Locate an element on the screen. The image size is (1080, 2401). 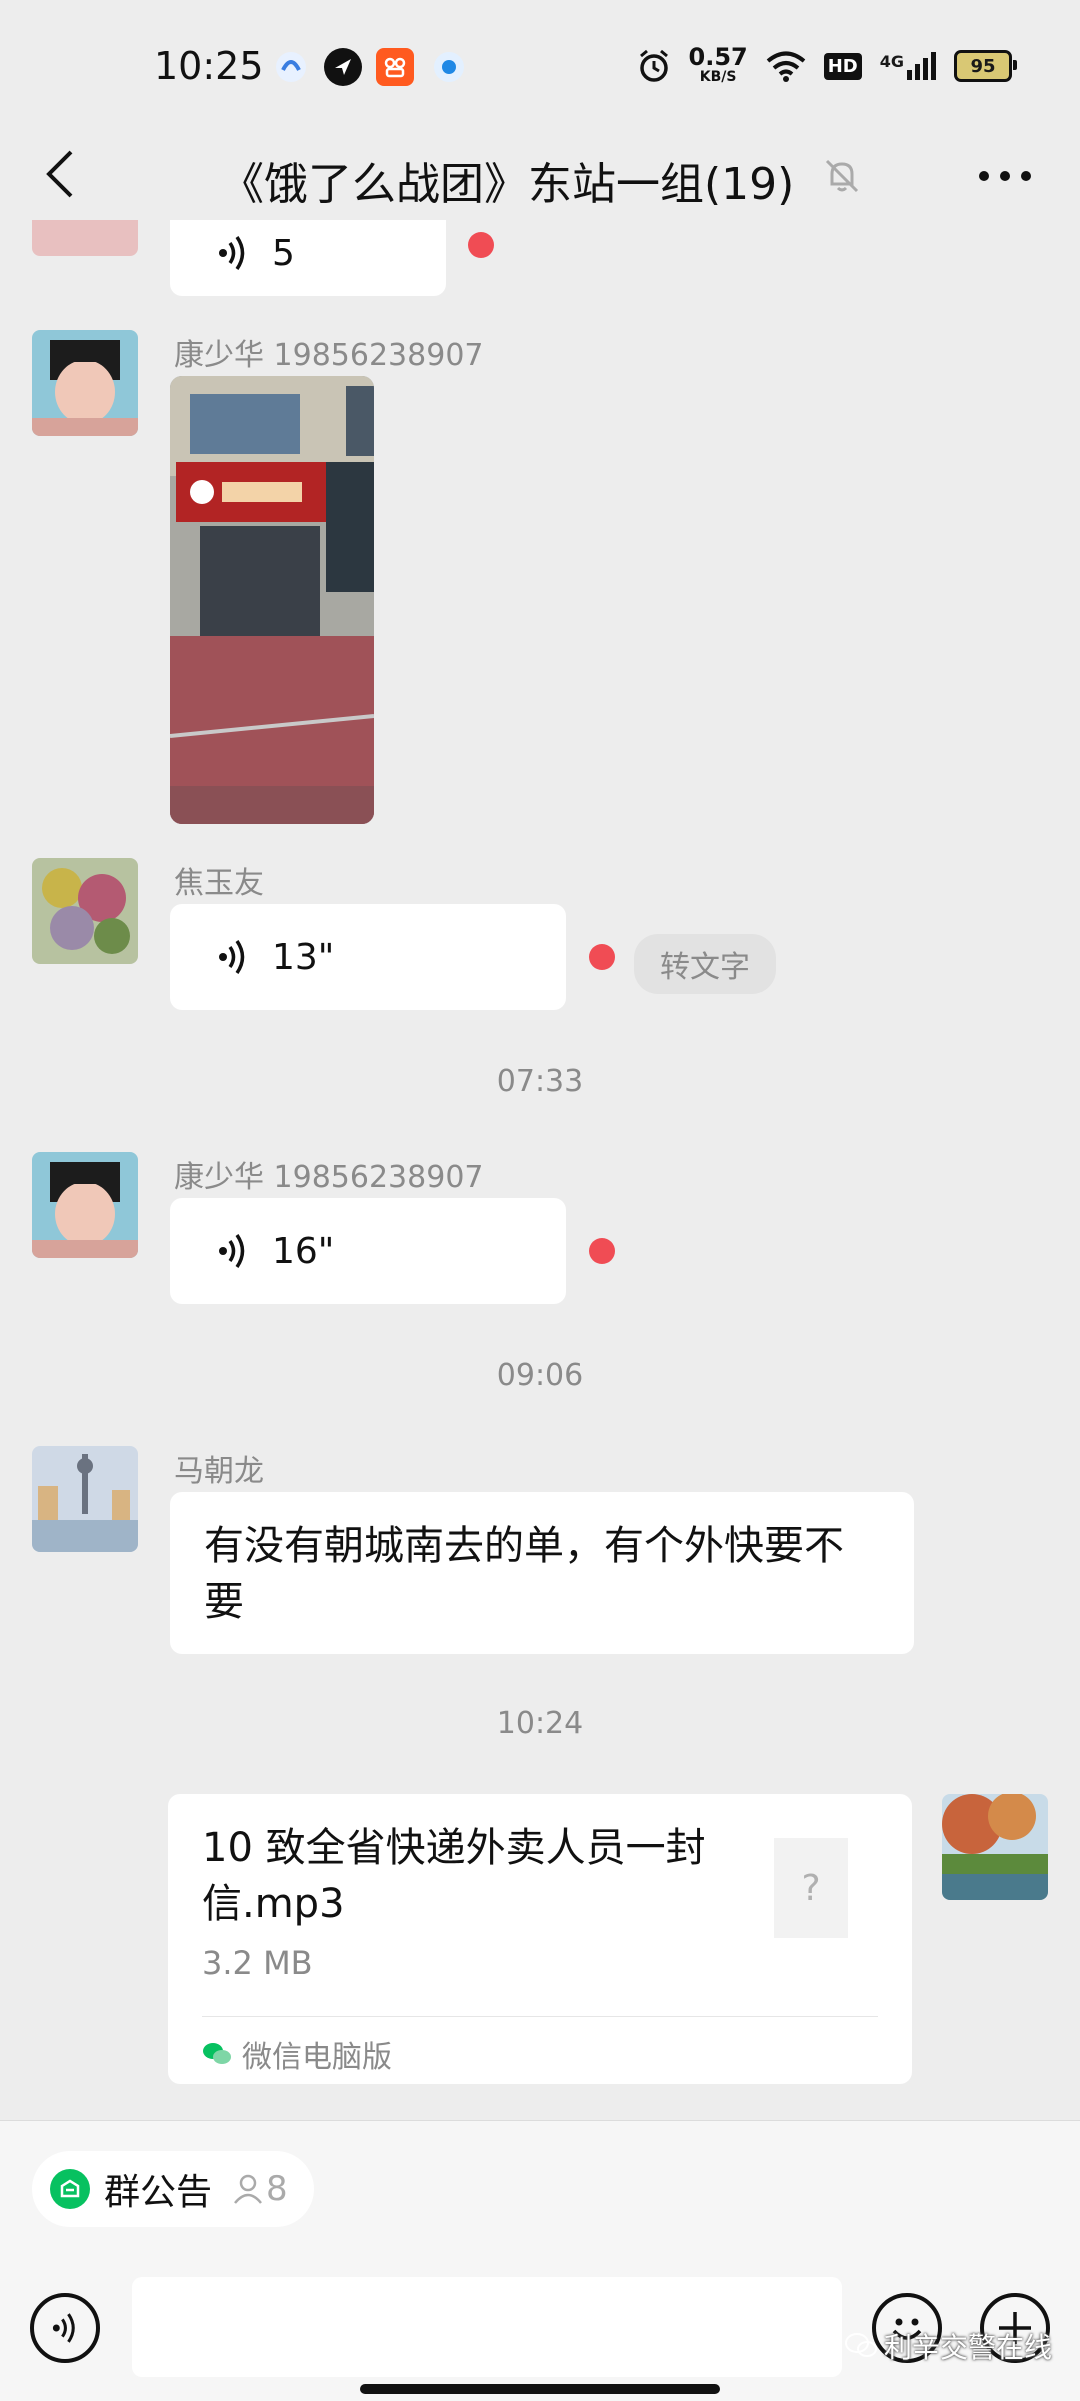
home-indicator is located at coordinates (540, 2389).